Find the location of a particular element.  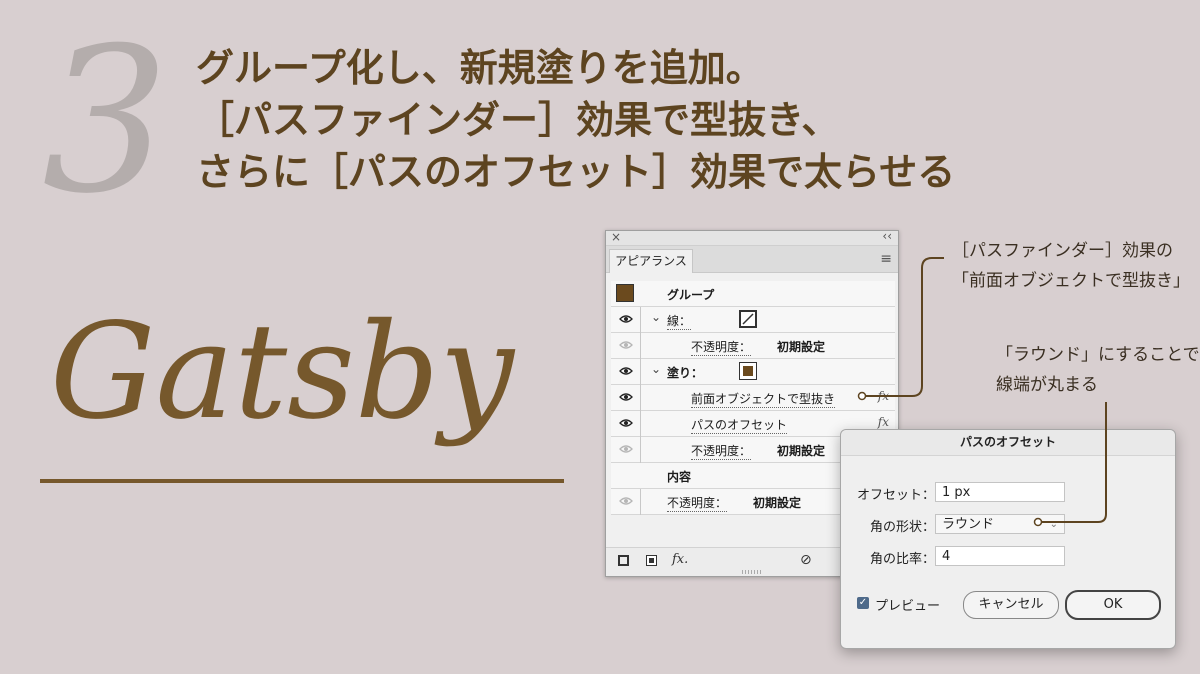

annotation-round-line-2: 線端が丸まる is located at coordinates (1047, 385).